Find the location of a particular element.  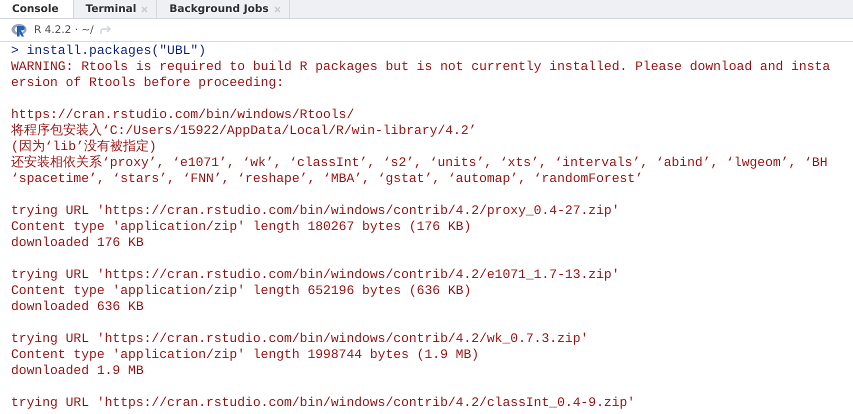

console-line: trying URL 'https://cran.rstudio.com/bin/windows/contrib/4.2/classInt_0.4-9.zip' is located at coordinates (323, 403).